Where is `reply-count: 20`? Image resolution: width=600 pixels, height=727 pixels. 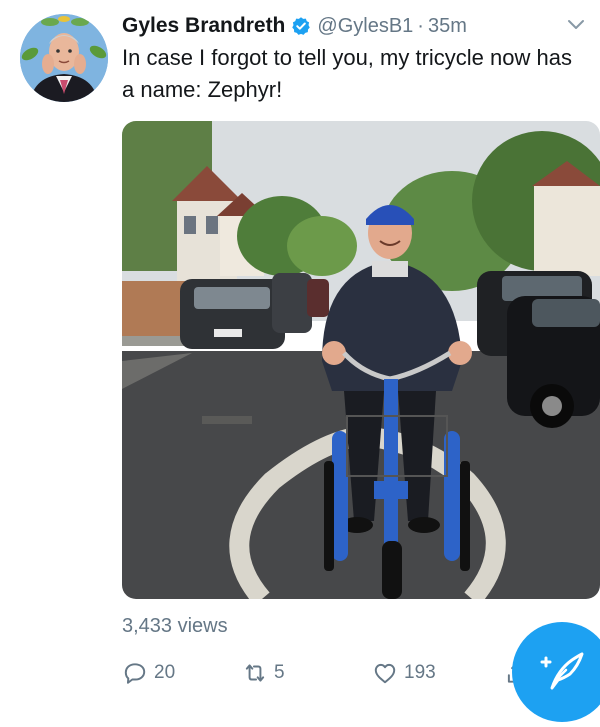 reply-count: 20 is located at coordinates (165, 672).